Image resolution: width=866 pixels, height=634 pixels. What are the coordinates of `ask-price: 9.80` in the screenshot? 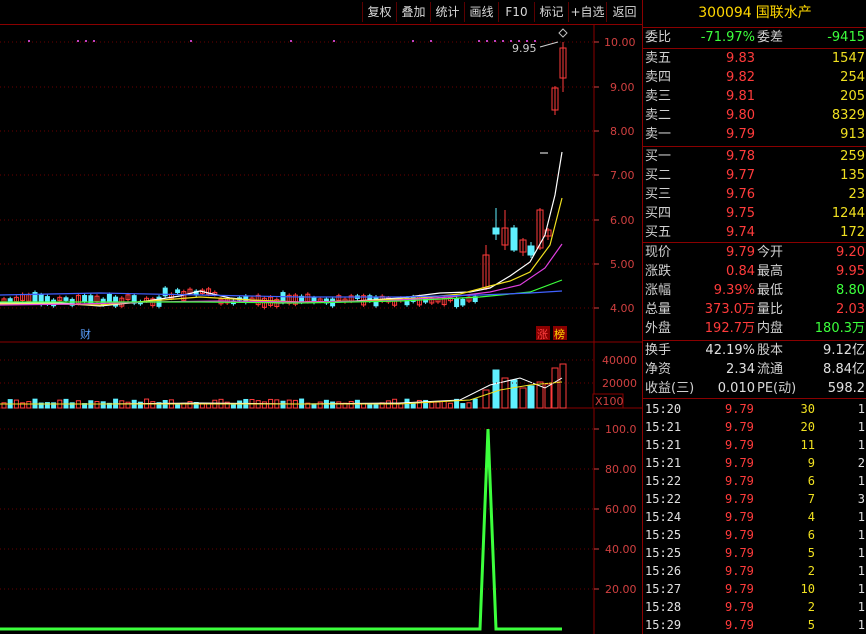 It's located at (740, 115).